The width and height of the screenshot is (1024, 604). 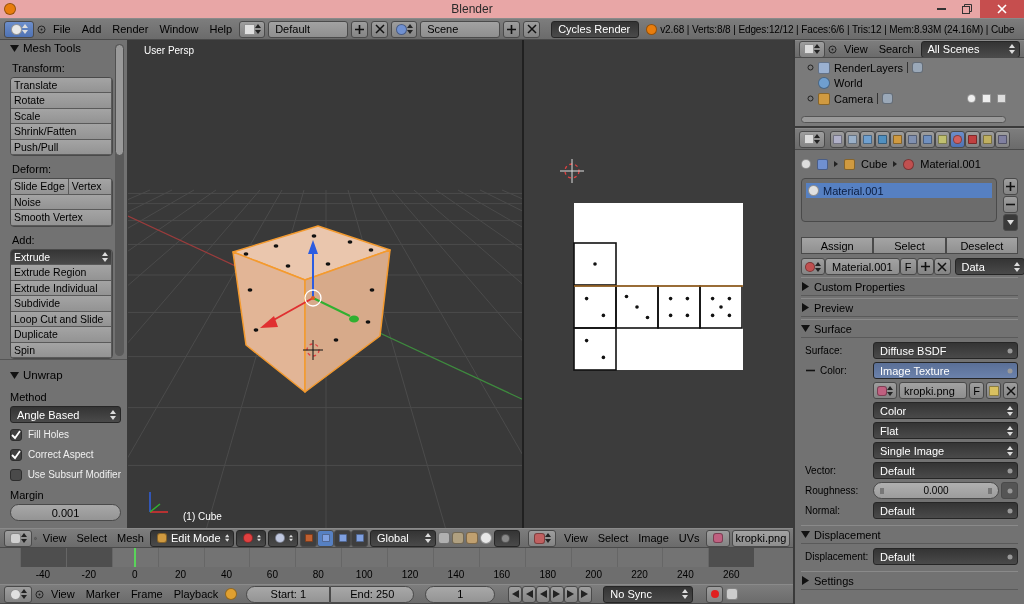 I want to click on horizontal-scrollbar, so click(x=903, y=119).